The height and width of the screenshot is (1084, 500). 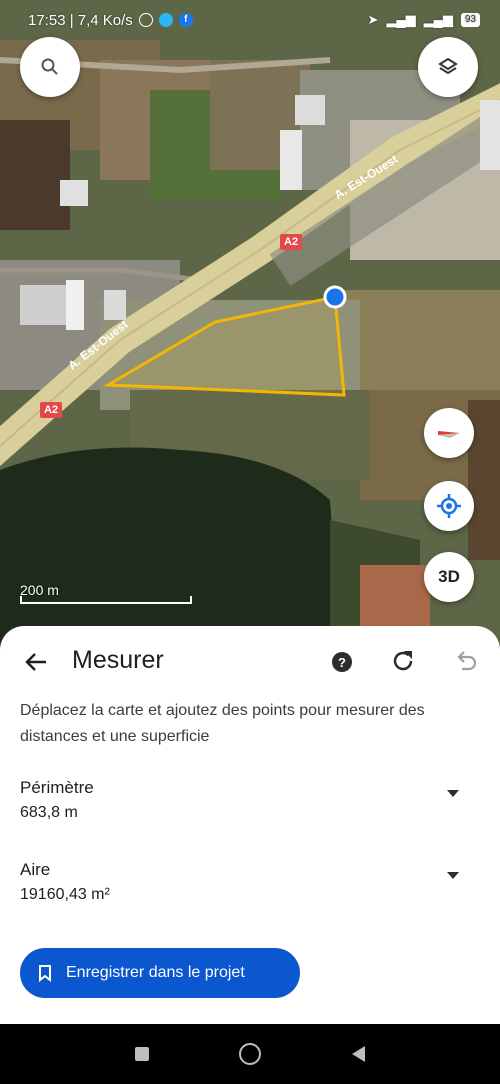 I want to click on status-time: 17:53 | 7,4 Ko/s, so click(x=80, y=20).